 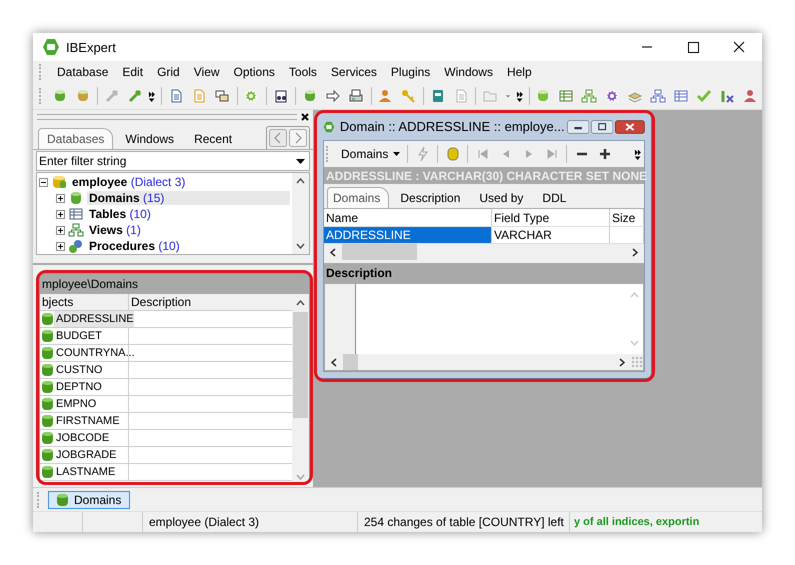 What do you see at coordinates (251, 96) in the screenshot?
I see `gear-icon` at bounding box center [251, 96].